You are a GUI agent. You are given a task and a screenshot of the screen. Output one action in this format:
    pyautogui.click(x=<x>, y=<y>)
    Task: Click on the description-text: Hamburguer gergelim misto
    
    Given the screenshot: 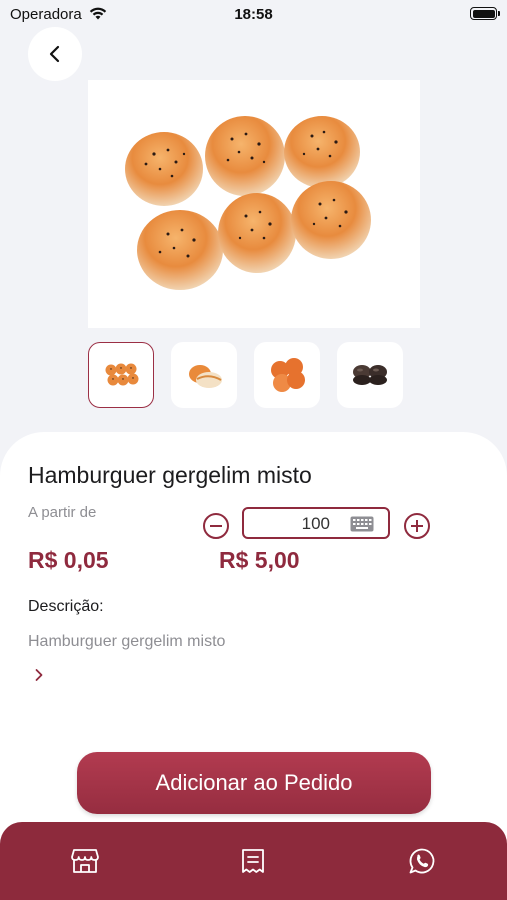 What is the action you would take?
    pyautogui.click(x=127, y=641)
    